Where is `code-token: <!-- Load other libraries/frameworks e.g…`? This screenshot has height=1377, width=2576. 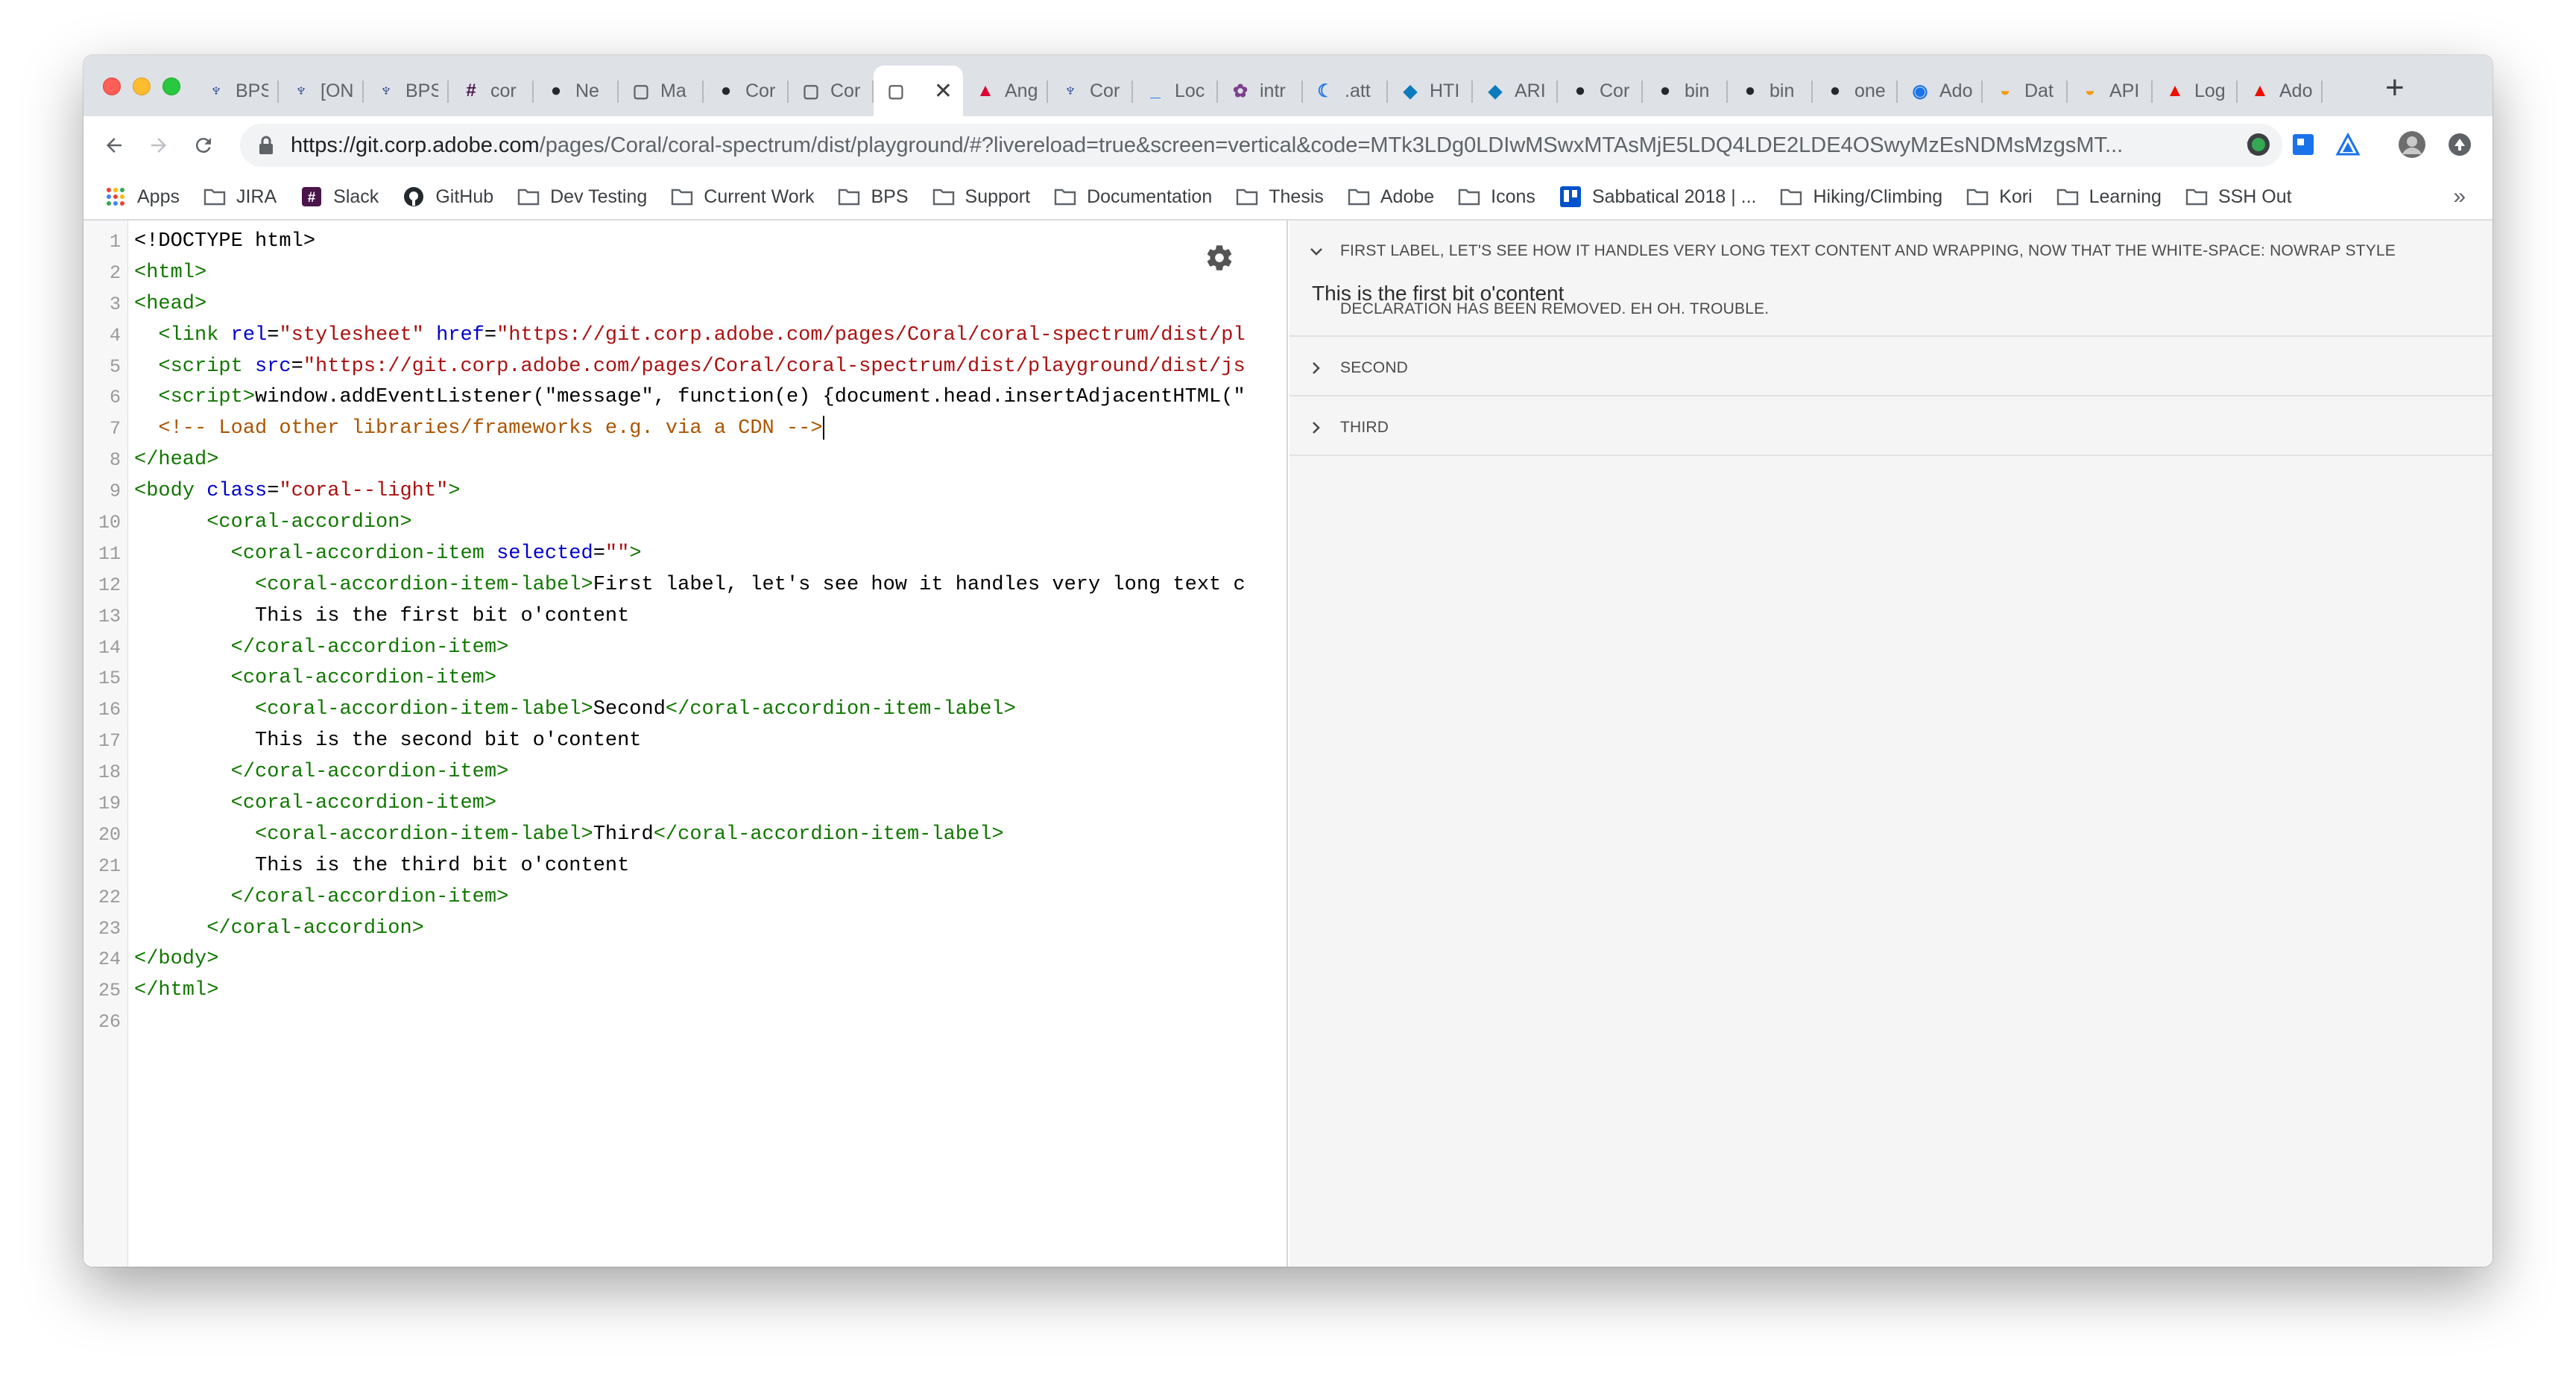 code-token: <!-- Load other libraries/frameworks e.g… is located at coordinates (478, 428).